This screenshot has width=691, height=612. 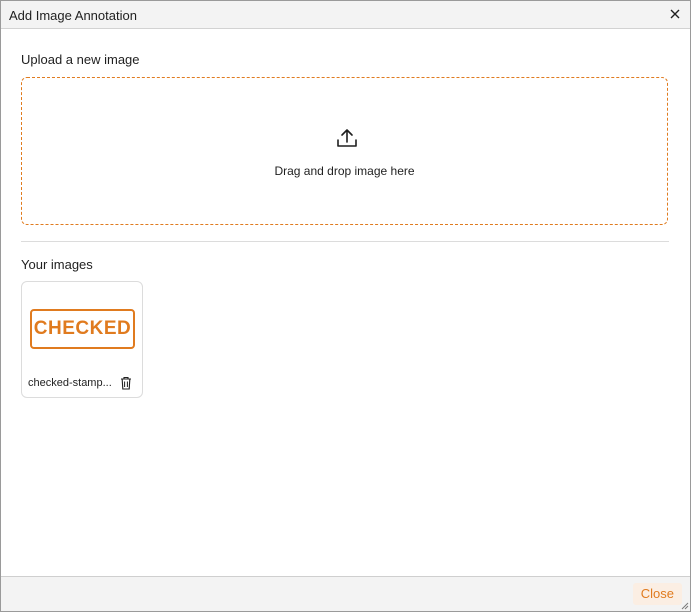 I want to click on your-images-title: Your images, so click(x=57, y=264).